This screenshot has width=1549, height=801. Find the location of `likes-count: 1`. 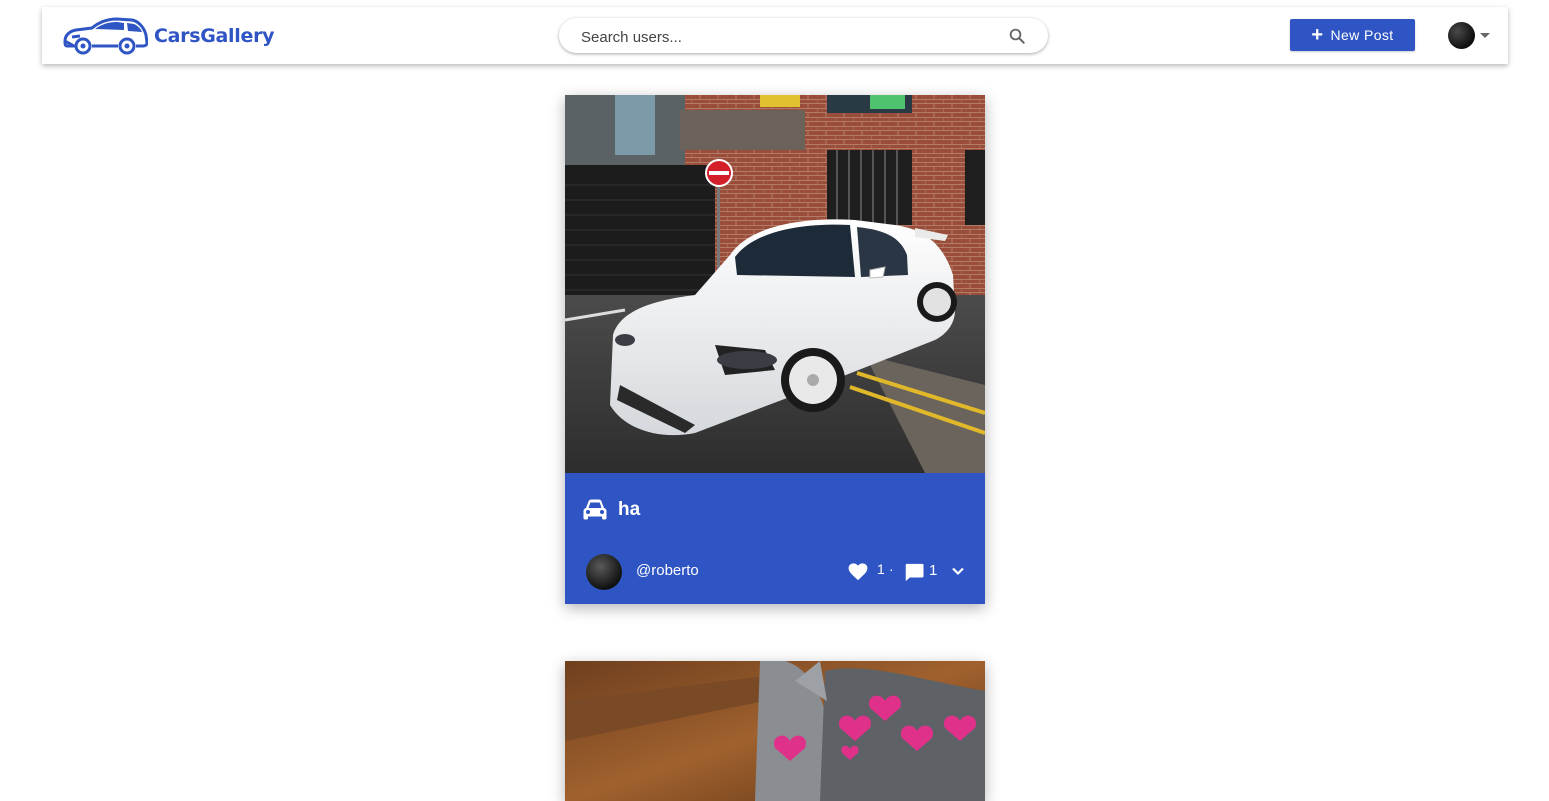

likes-count: 1 is located at coordinates (881, 569).